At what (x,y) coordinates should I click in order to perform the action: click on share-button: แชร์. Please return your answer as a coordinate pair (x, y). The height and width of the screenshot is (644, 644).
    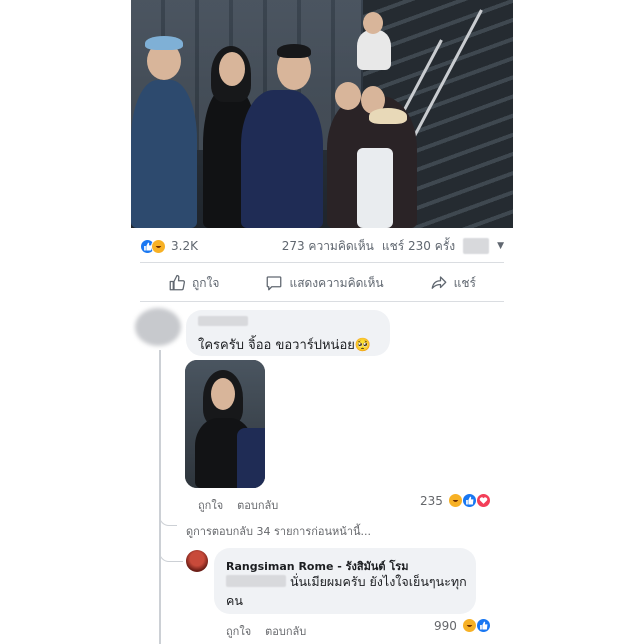
    Looking at the image, I should click on (453, 283).